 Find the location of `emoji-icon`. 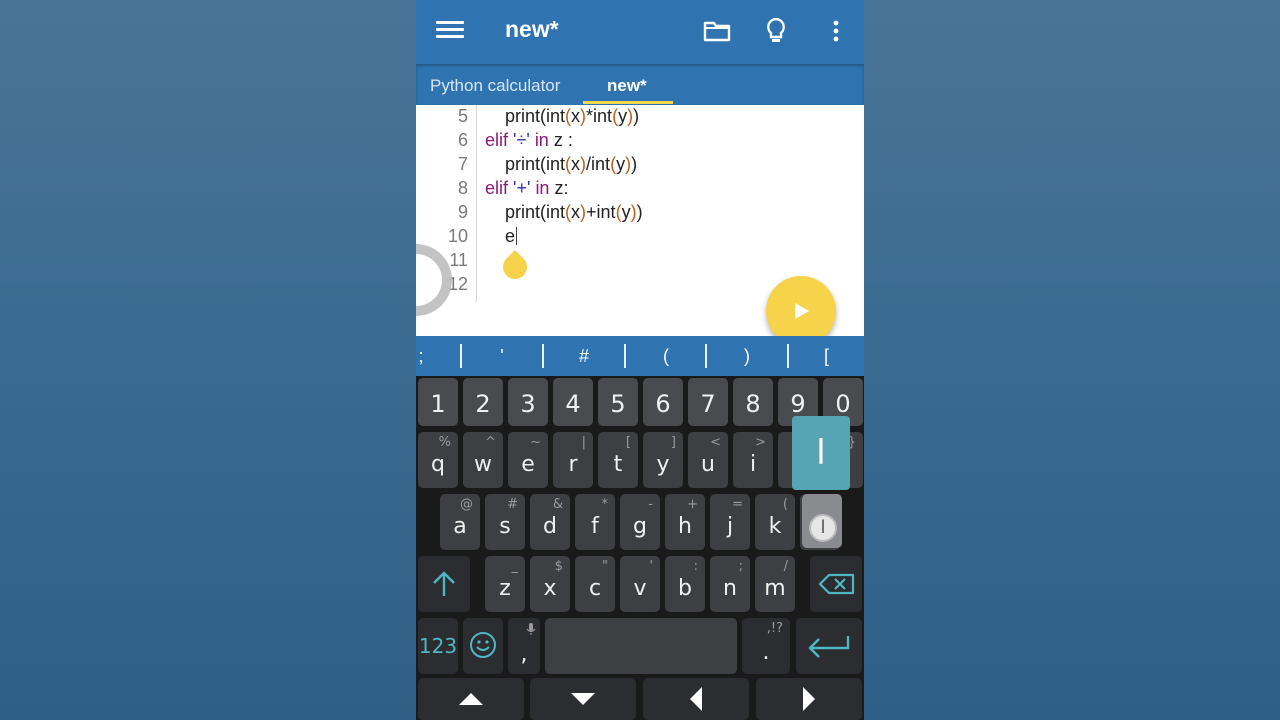

emoji-icon is located at coordinates (483, 645).